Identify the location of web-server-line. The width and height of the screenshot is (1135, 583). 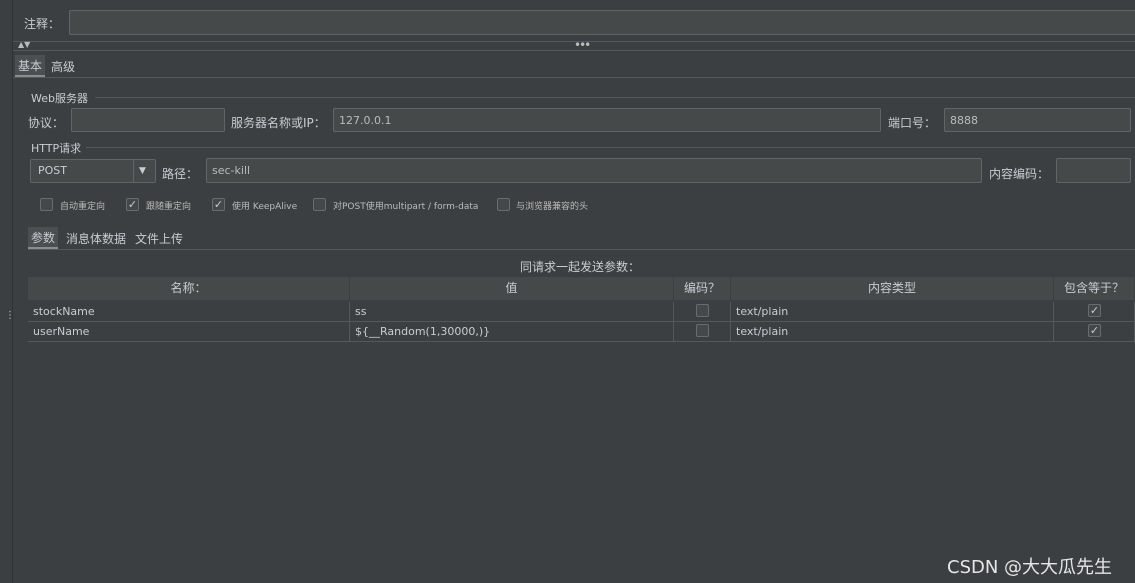
(615, 97).